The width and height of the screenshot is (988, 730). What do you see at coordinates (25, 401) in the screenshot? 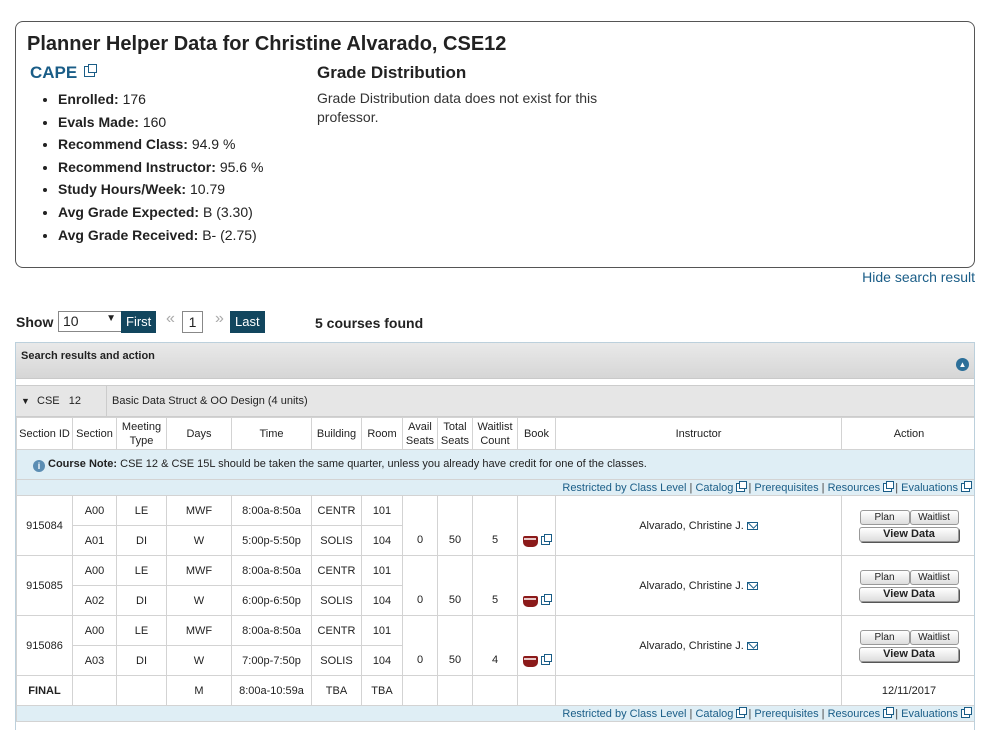
I see `expand-triangle-icon: ▼` at bounding box center [25, 401].